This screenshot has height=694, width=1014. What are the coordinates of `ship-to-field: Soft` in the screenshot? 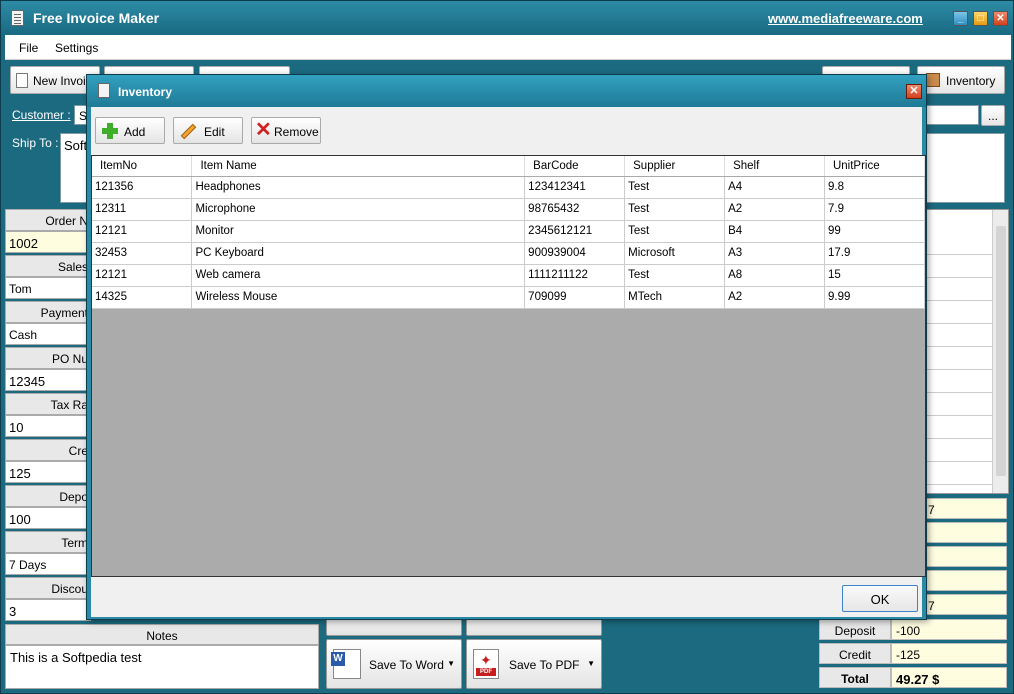 It's located at (74, 168).